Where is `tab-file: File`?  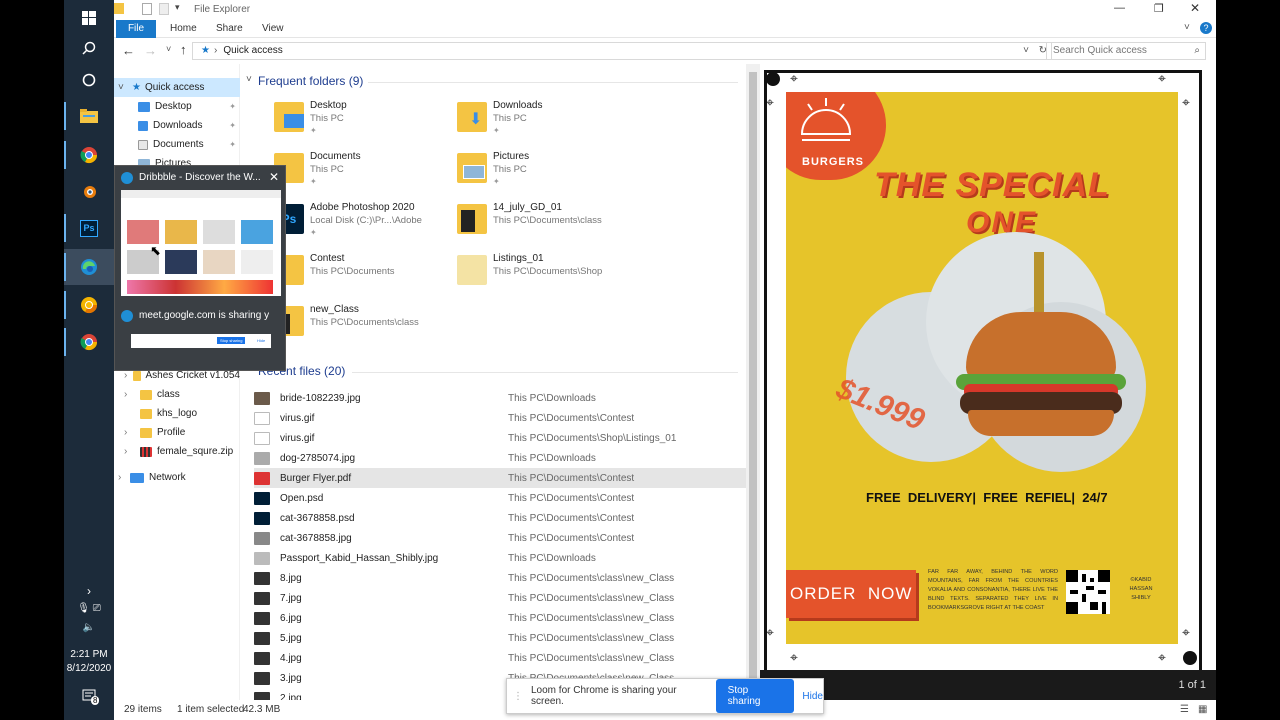
tab-file: File is located at coordinates (136, 29).